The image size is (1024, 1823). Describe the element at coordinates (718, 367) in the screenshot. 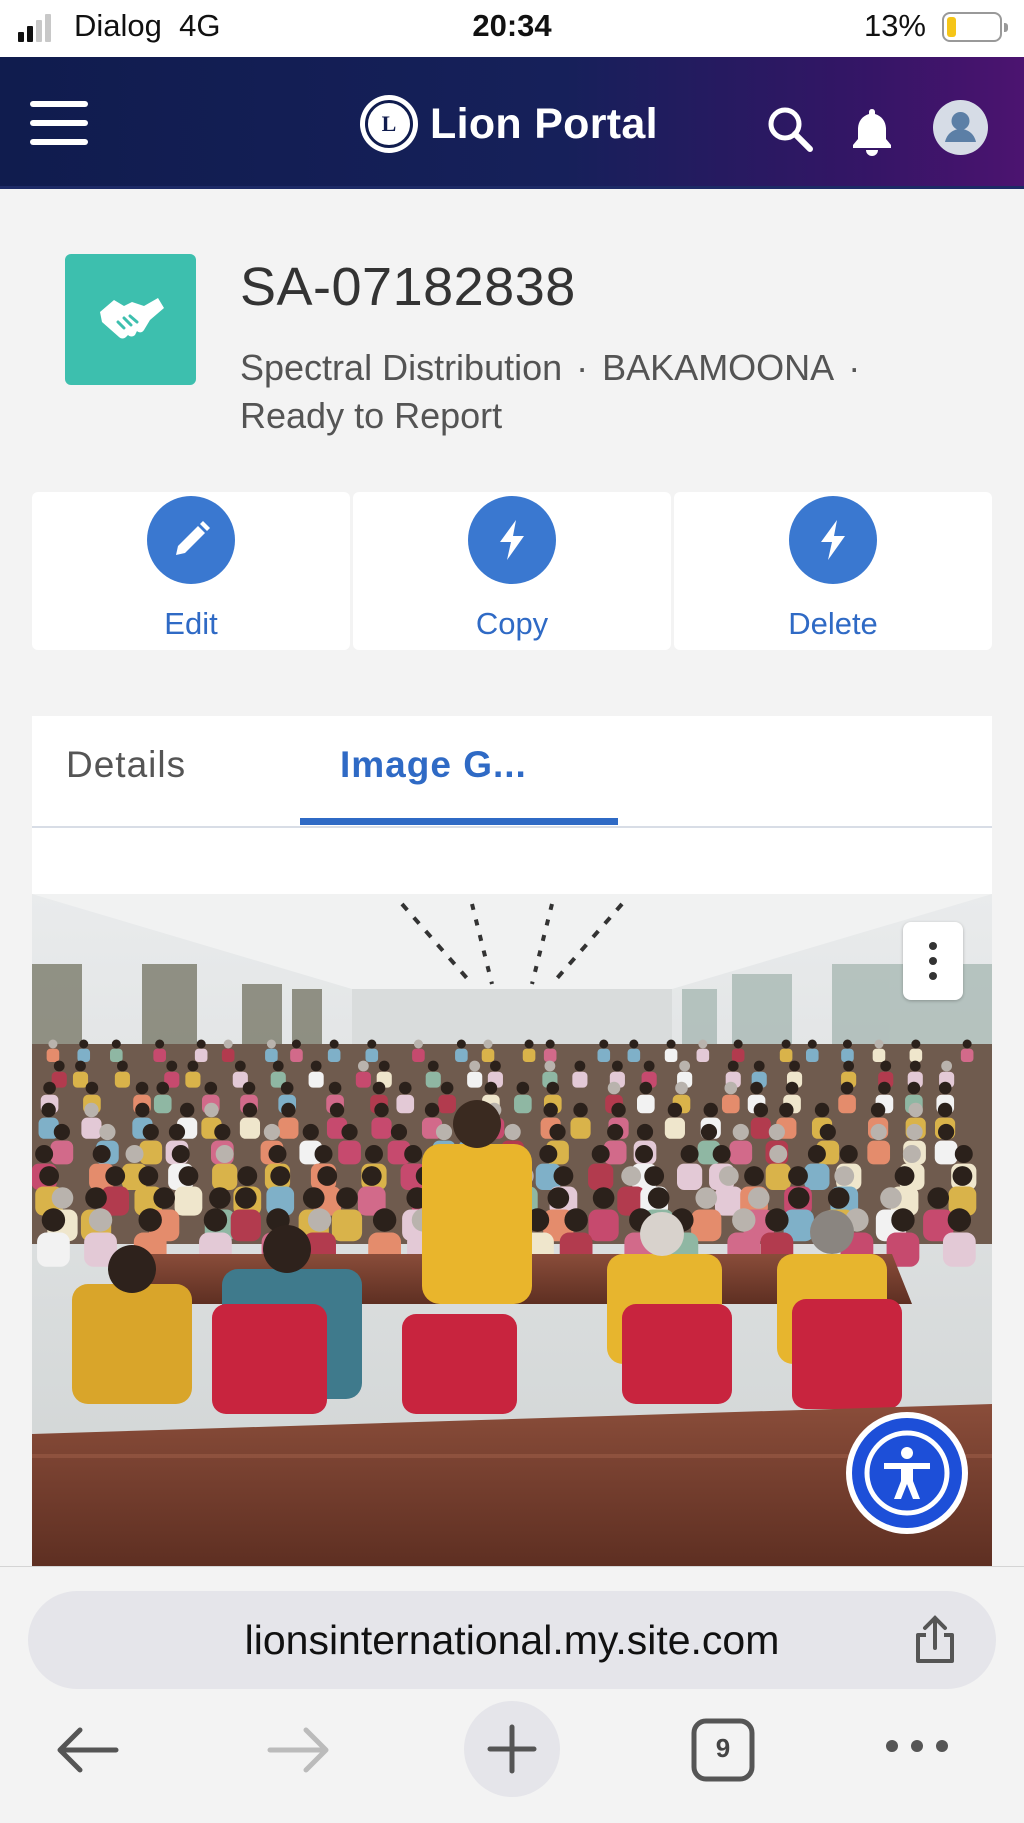

I see `record-location: BAKAMOONA` at that location.